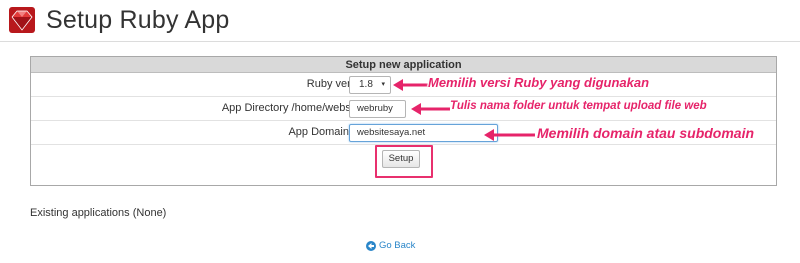  What do you see at coordinates (539, 82) in the screenshot?
I see `annotation-ruby-version: Memilih versi Ruby yang digunakan` at bounding box center [539, 82].